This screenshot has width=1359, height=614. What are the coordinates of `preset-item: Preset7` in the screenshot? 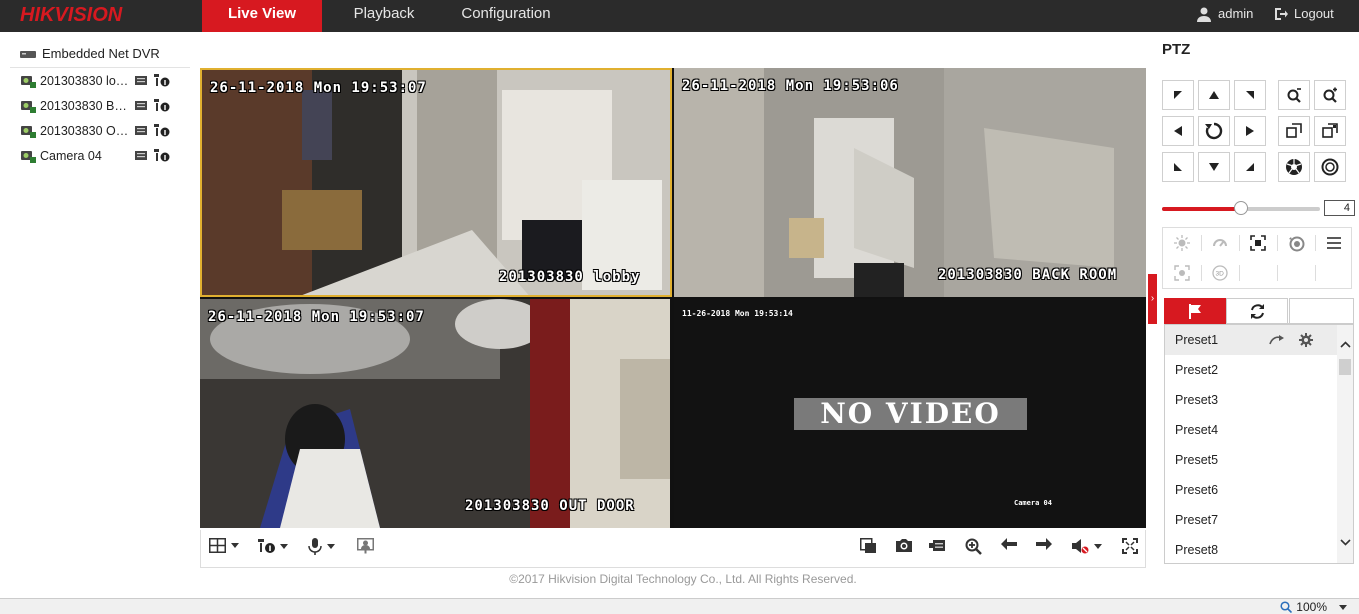 It's located at (1259, 520).